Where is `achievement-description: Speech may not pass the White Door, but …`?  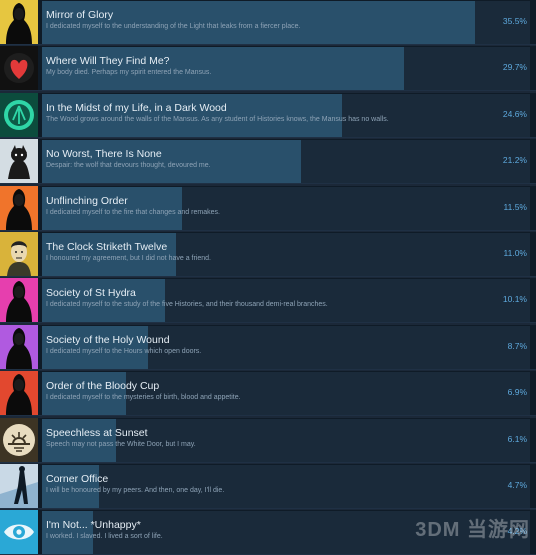
achievement-description: Speech may not pass the White Door, but … is located at coordinates (121, 444).